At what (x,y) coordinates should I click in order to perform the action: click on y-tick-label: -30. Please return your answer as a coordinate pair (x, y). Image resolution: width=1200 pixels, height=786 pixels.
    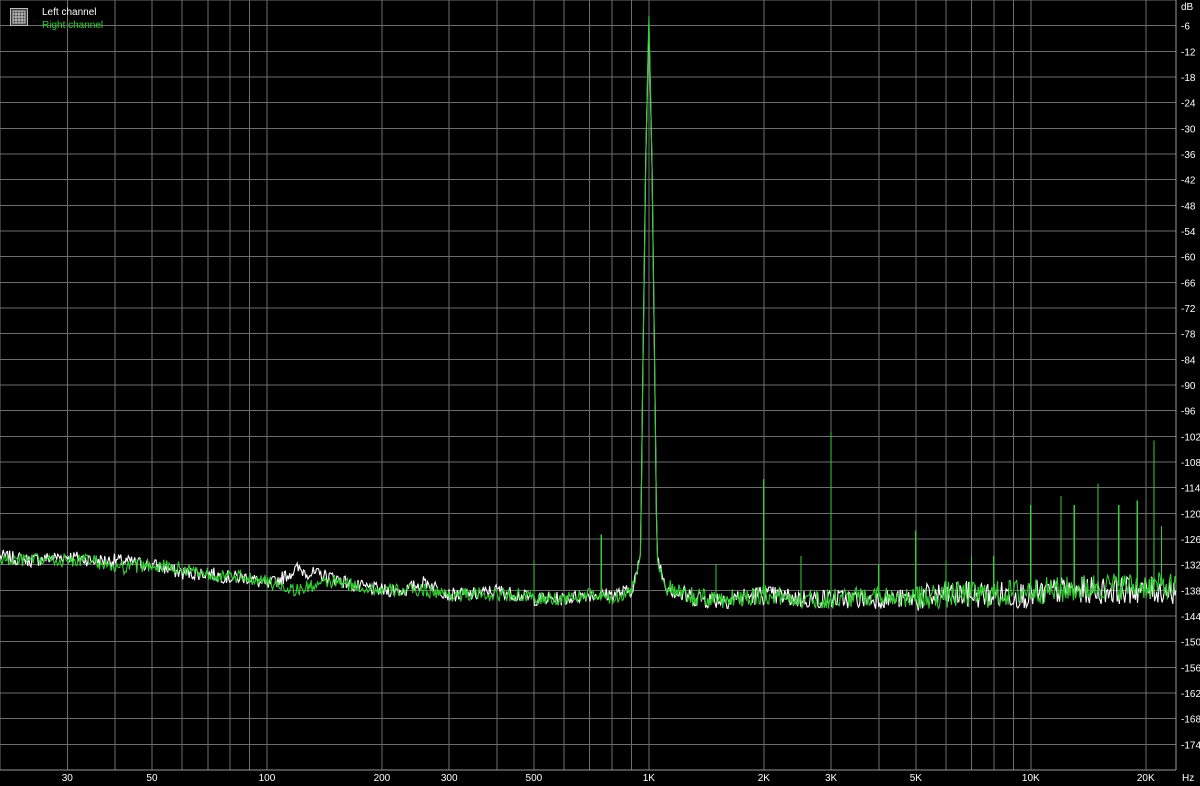
    Looking at the image, I should click on (1188, 129).